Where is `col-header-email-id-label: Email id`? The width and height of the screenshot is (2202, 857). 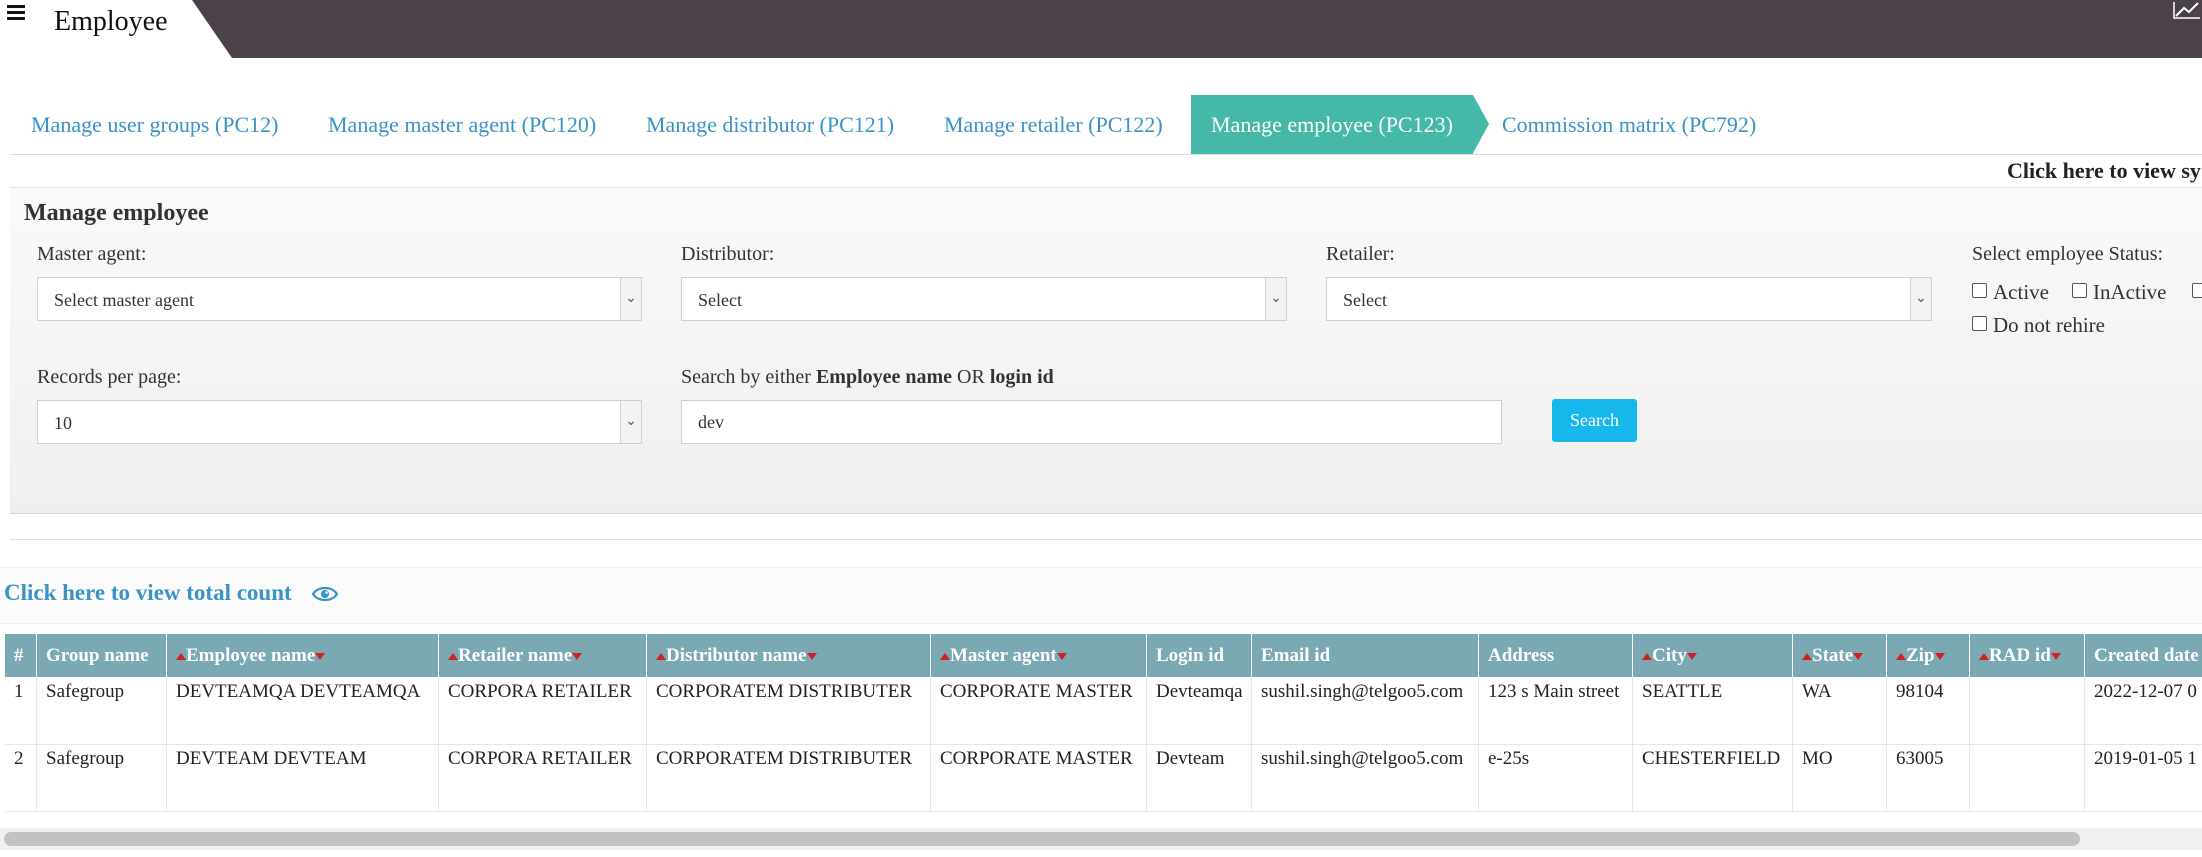 col-header-email-id-label: Email id is located at coordinates (1296, 655).